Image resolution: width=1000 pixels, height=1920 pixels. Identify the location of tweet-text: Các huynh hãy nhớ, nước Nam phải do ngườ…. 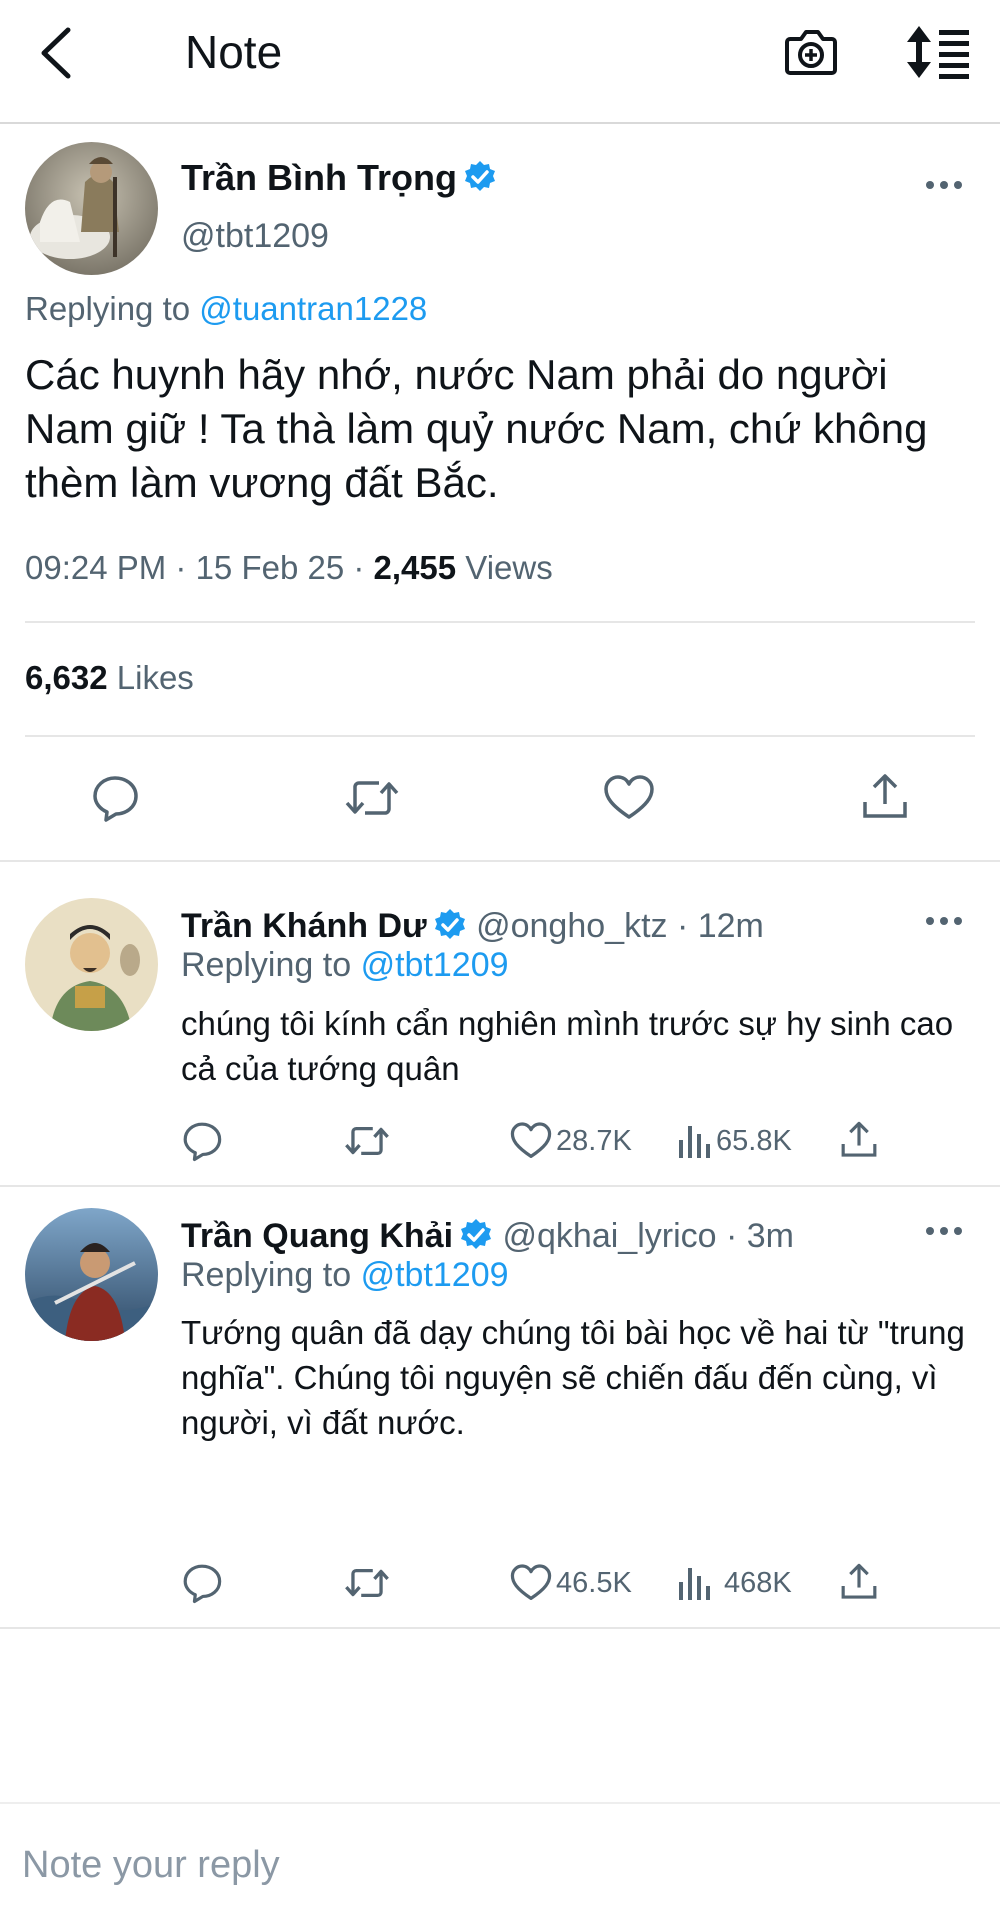
(476, 428).